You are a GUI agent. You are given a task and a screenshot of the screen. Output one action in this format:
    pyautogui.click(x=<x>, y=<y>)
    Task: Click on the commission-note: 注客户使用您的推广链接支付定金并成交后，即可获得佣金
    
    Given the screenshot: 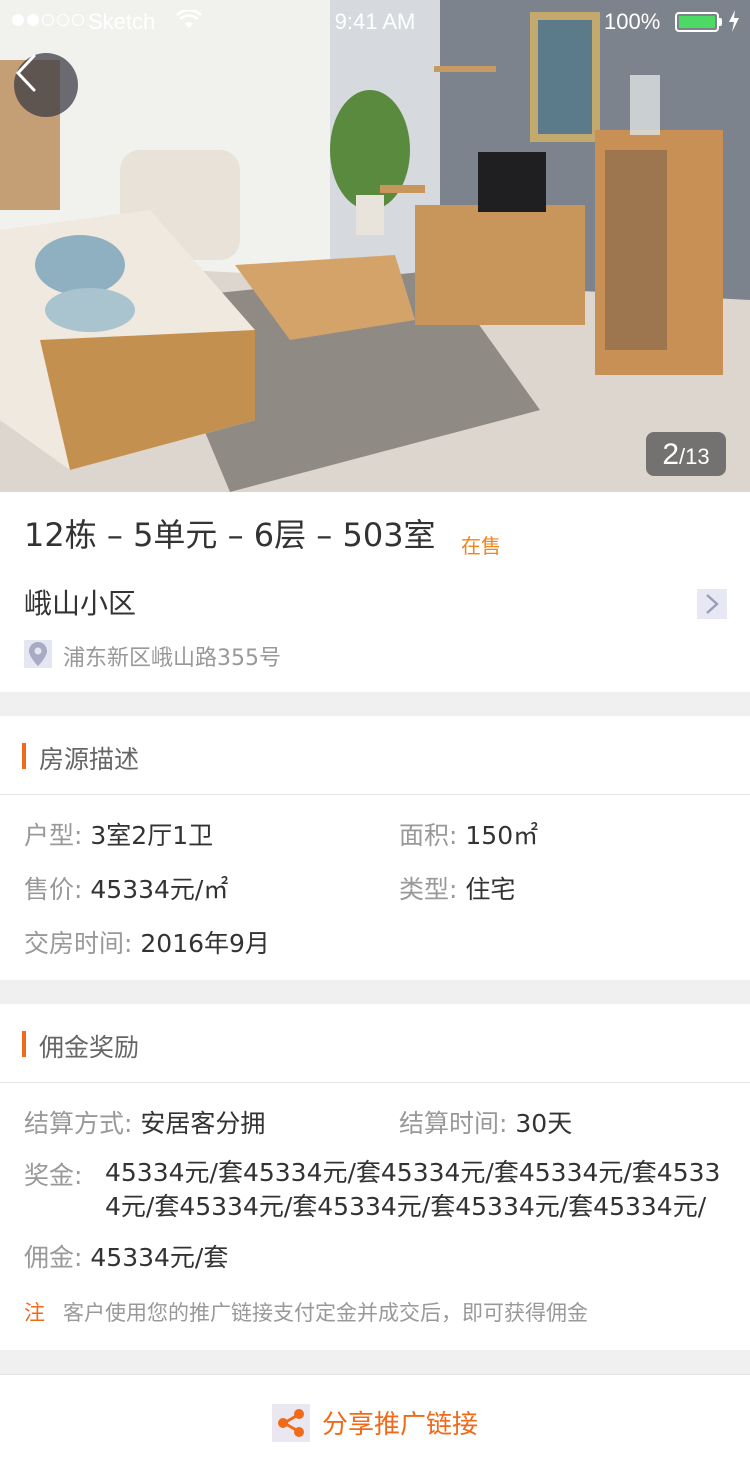 What is the action you would take?
    pyautogui.click(x=306, y=1312)
    